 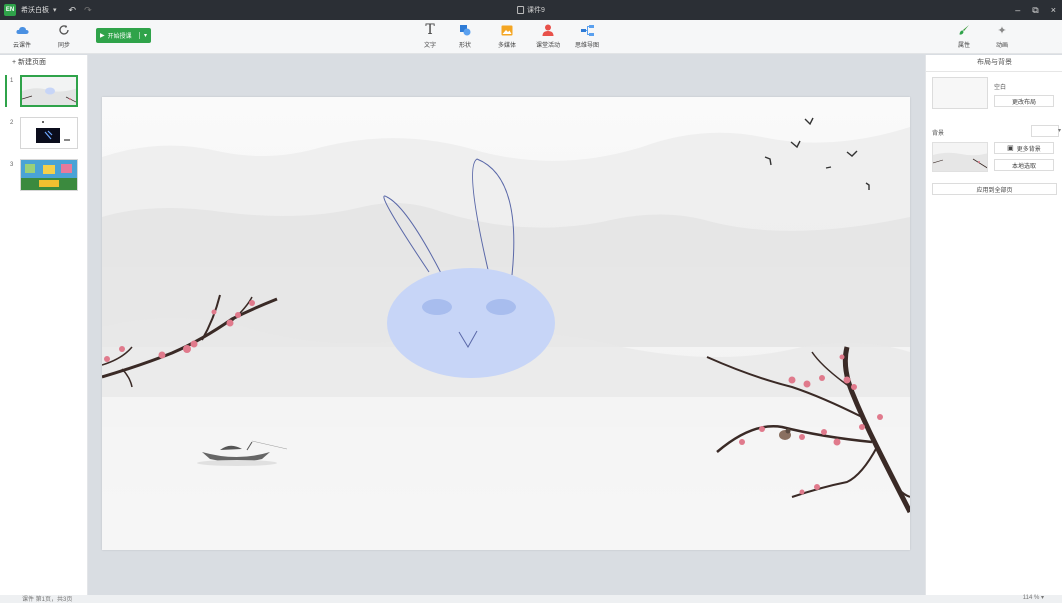 What do you see at coordinates (938, 134) in the screenshot?
I see `background-label: 背景` at bounding box center [938, 134].